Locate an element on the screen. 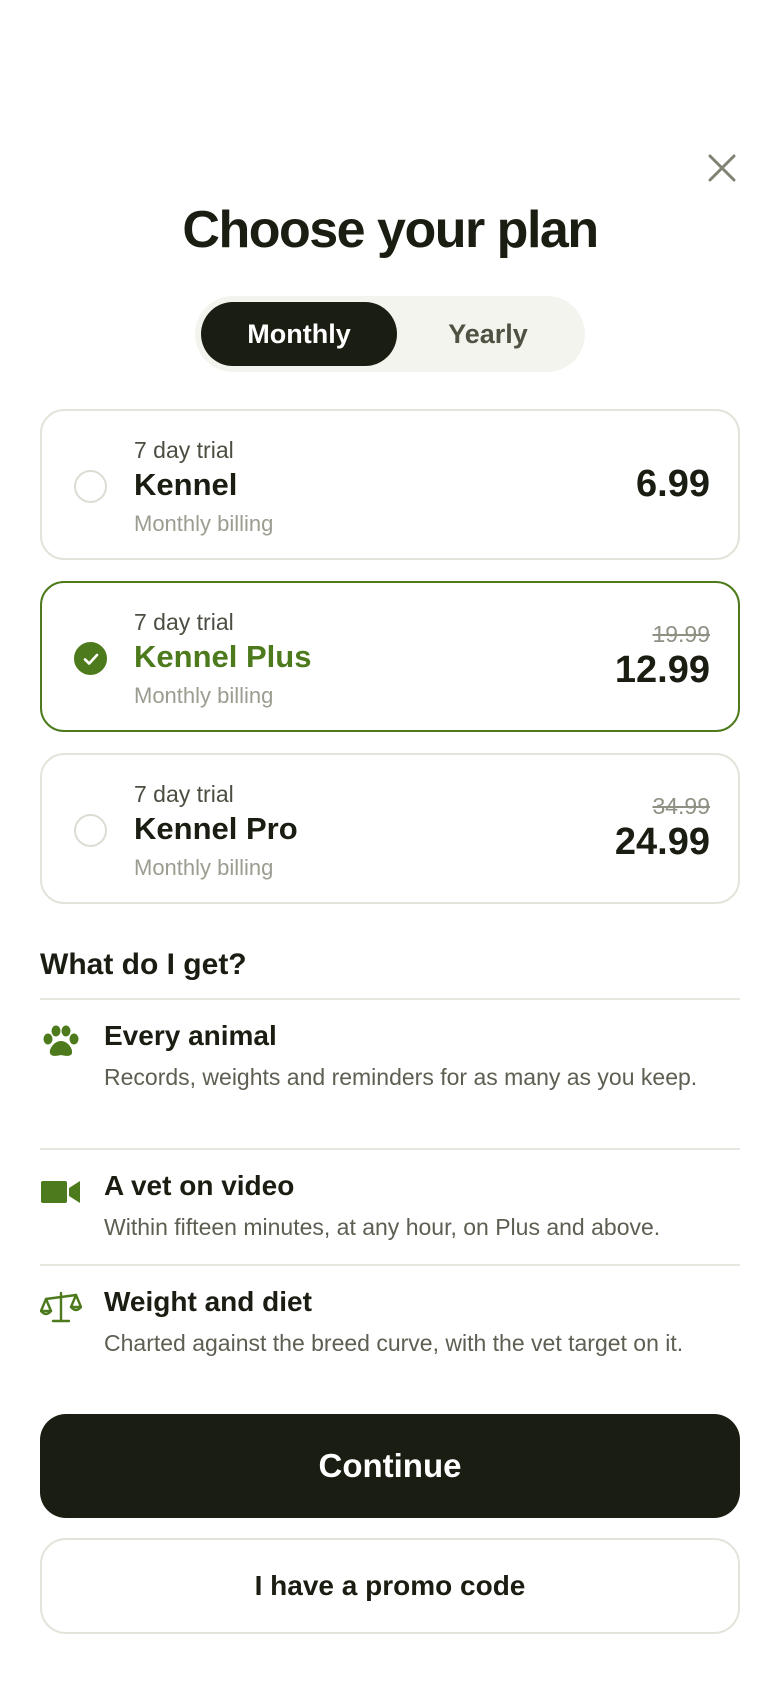 The image size is (780, 1688). close-button is located at coordinates (722, 168).